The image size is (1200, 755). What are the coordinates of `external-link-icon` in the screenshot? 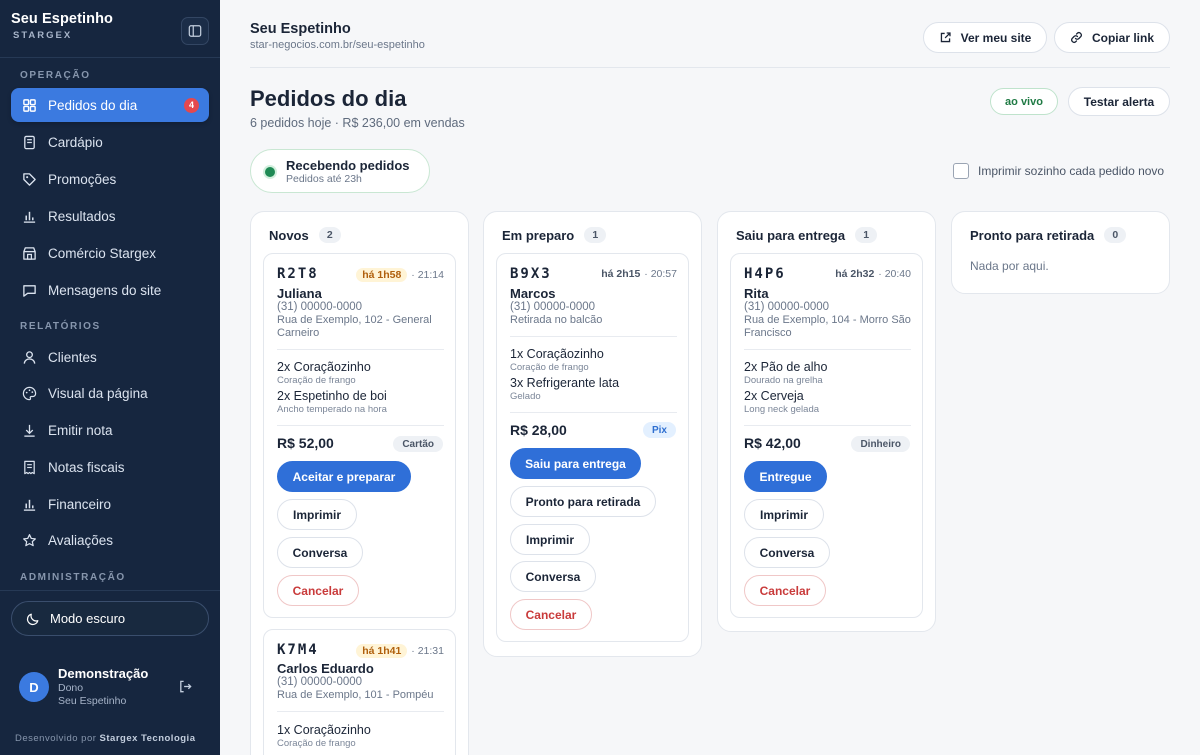 It's located at (945, 37).